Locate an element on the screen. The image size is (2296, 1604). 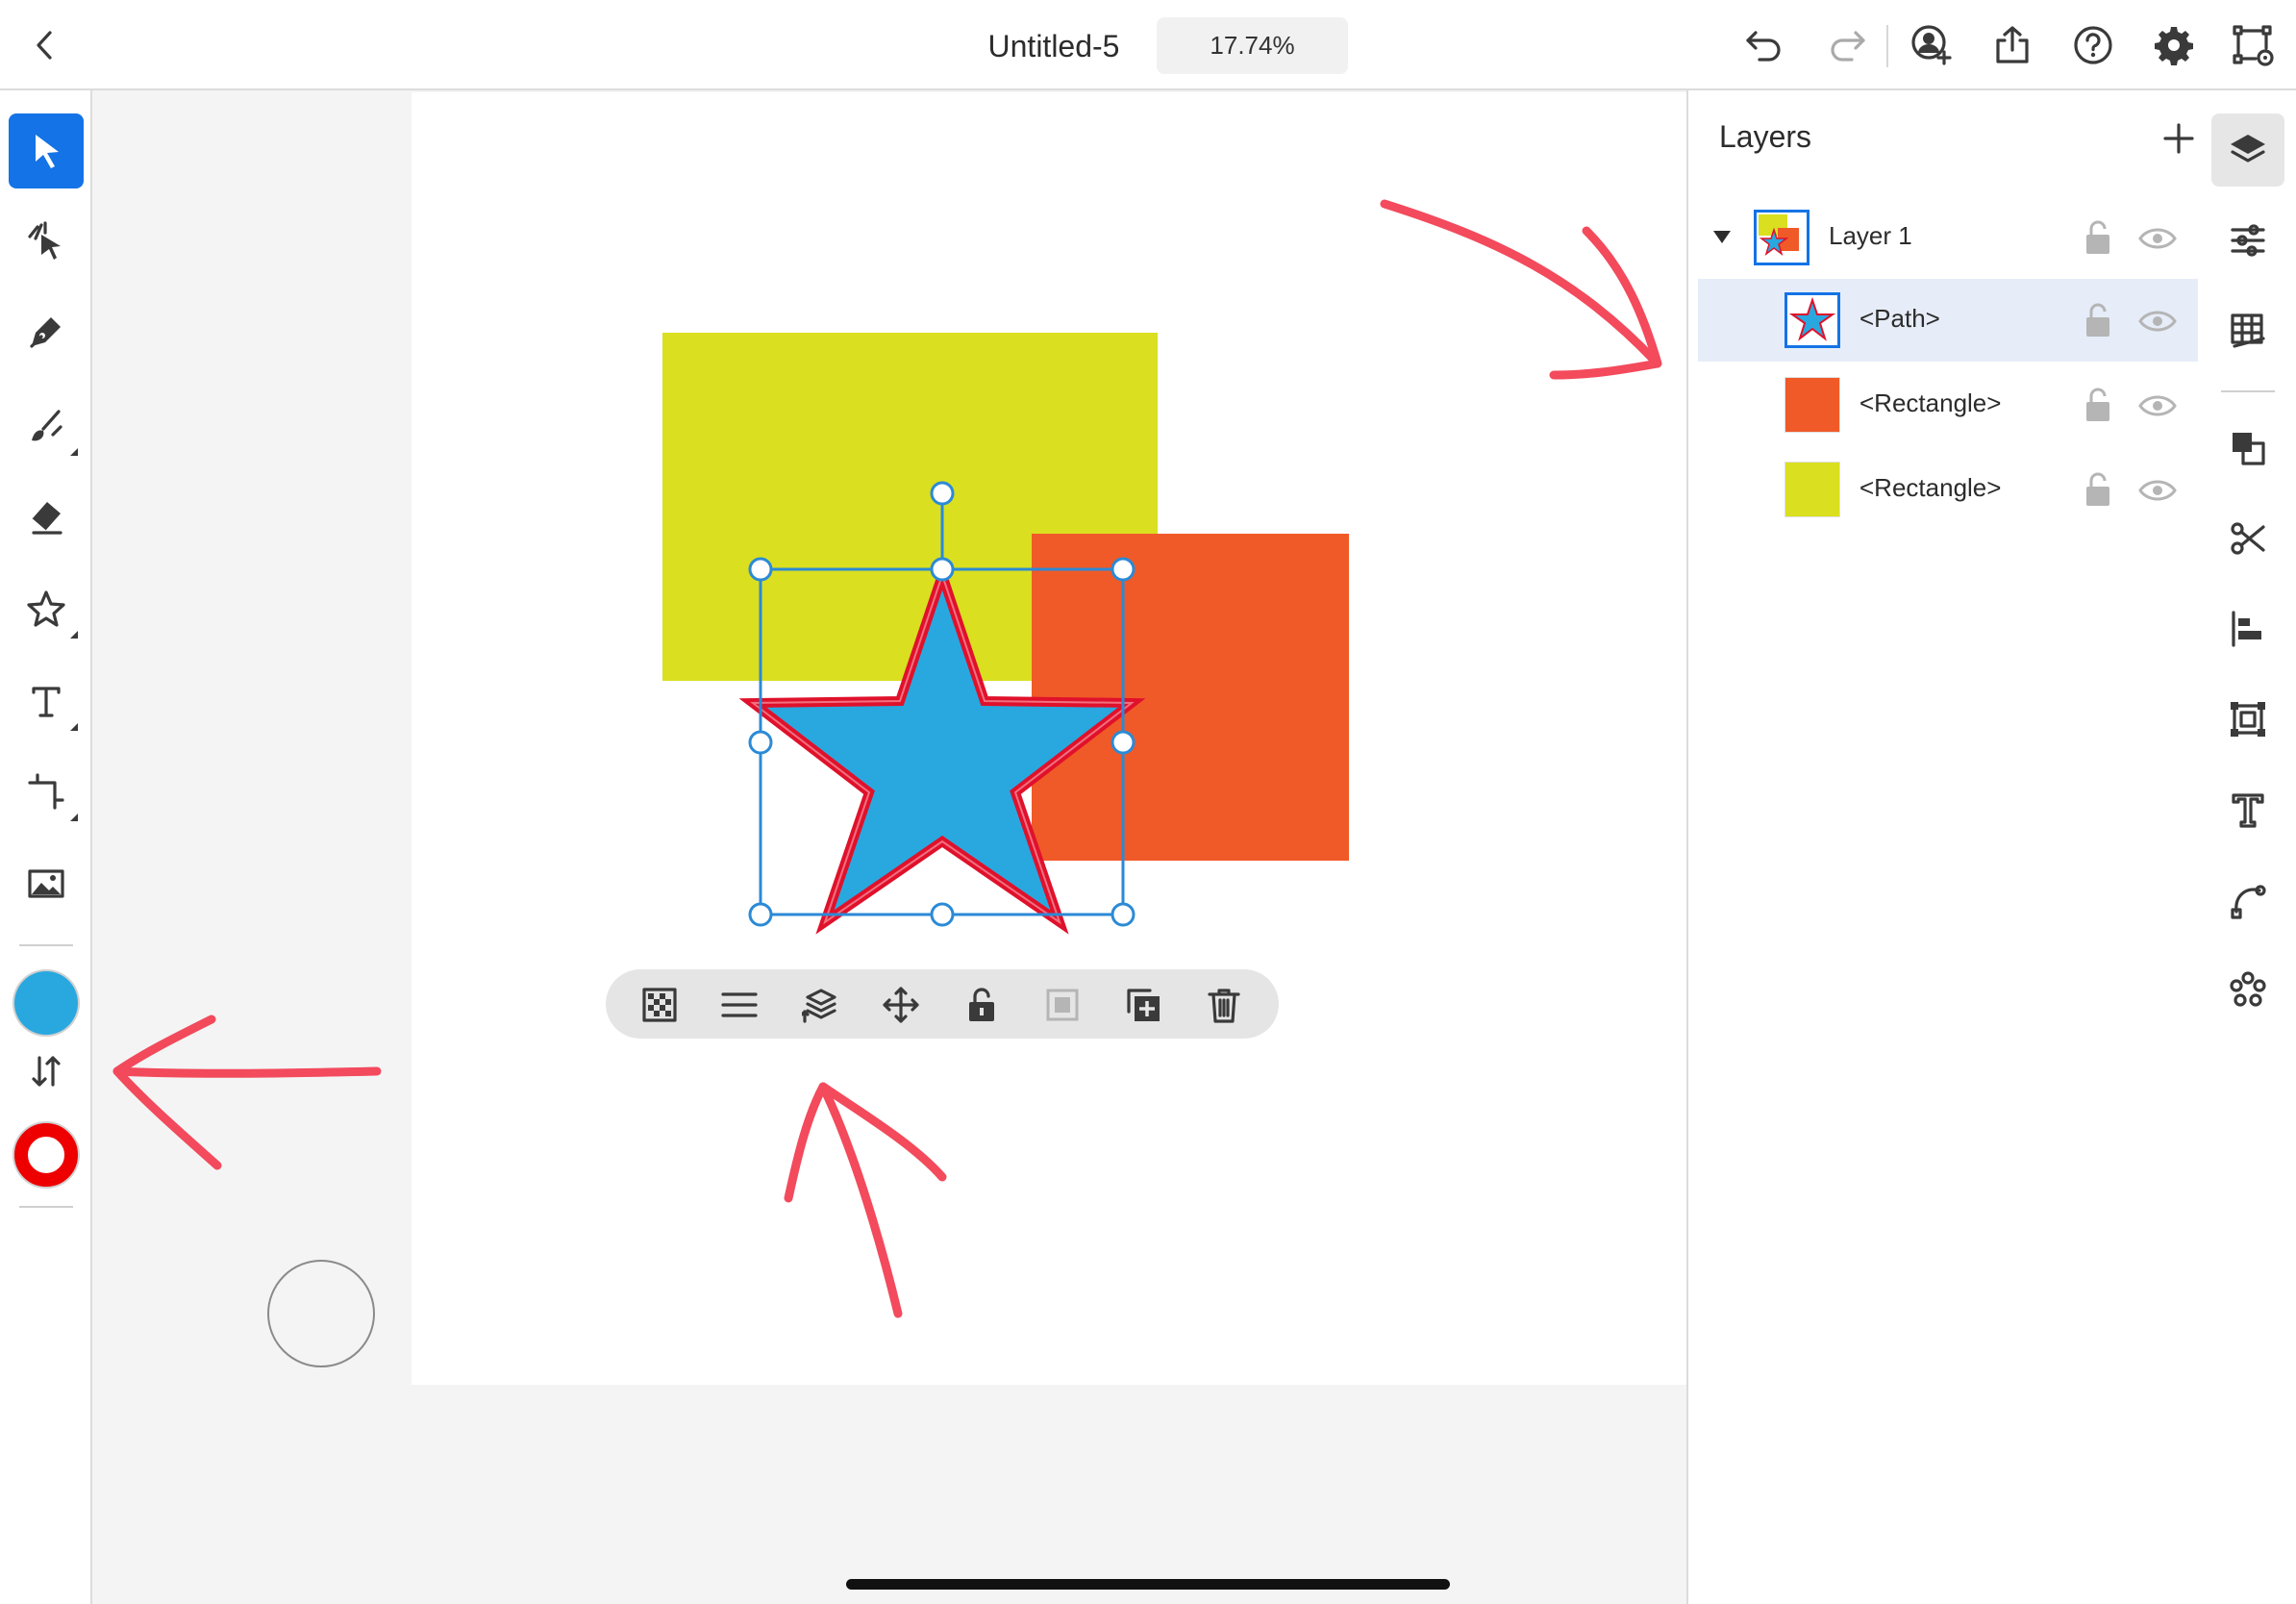
sliders-icon is located at coordinates (2248, 240).